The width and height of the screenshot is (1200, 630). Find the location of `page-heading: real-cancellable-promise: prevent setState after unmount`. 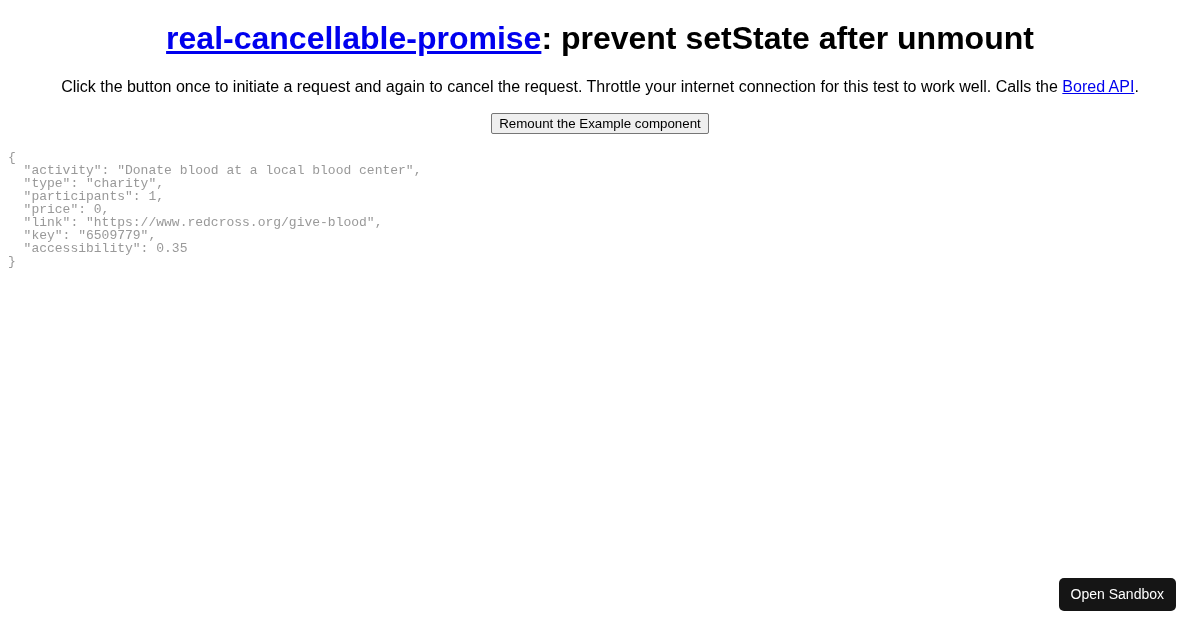

page-heading: real-cancellable-promise: prevent setState after unmount is located at coordinates (600, 38).